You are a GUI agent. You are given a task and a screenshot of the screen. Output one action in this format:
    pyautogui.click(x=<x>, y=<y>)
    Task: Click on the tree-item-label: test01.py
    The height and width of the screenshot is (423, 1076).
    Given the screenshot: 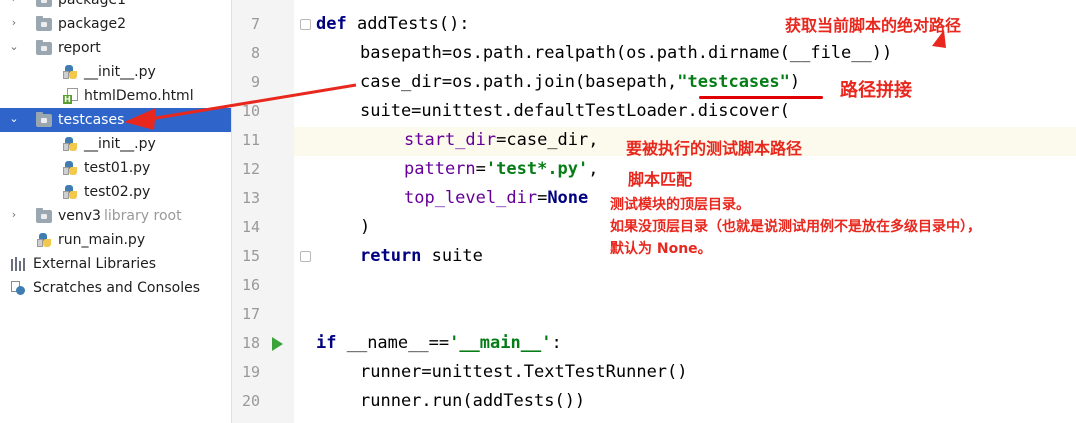 What is the action you would take?
    pyautogui.click(x=117, y=168)
    